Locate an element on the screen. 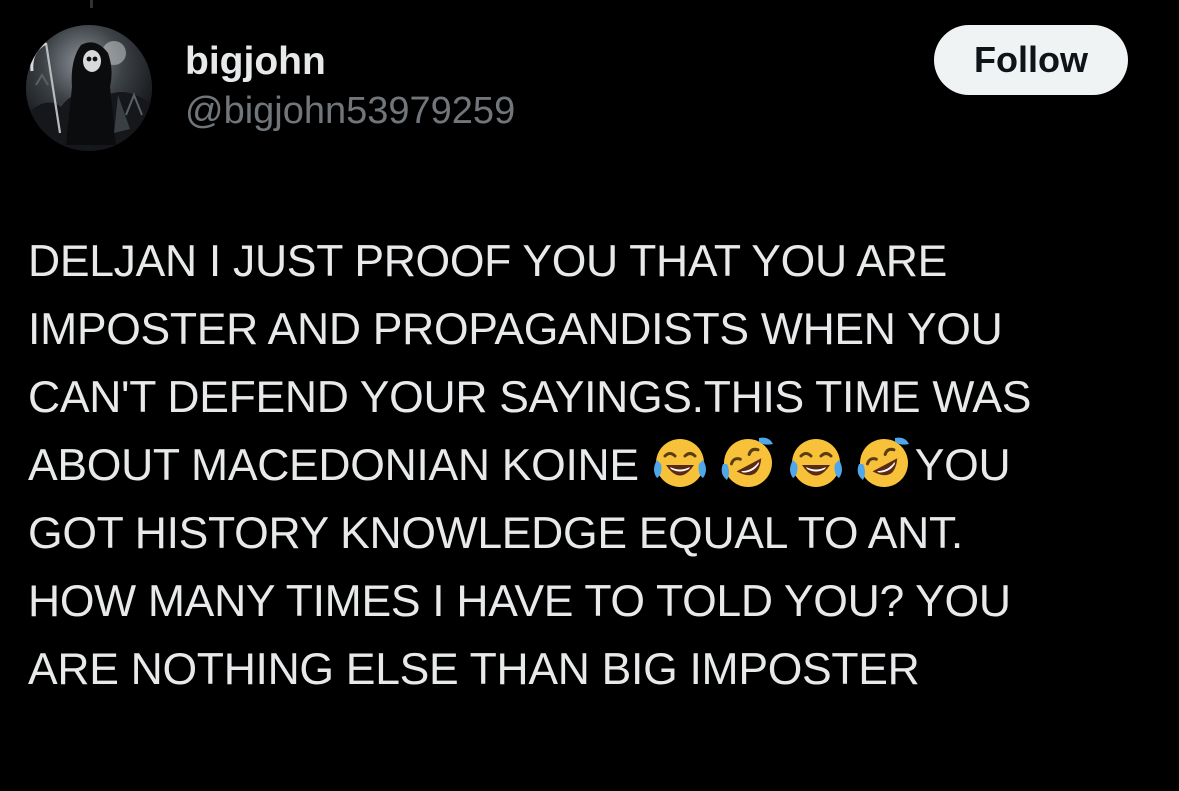 The height and width of the screenshot is (791, 1179). thread-connector-line is located at coordinates (91, 4).